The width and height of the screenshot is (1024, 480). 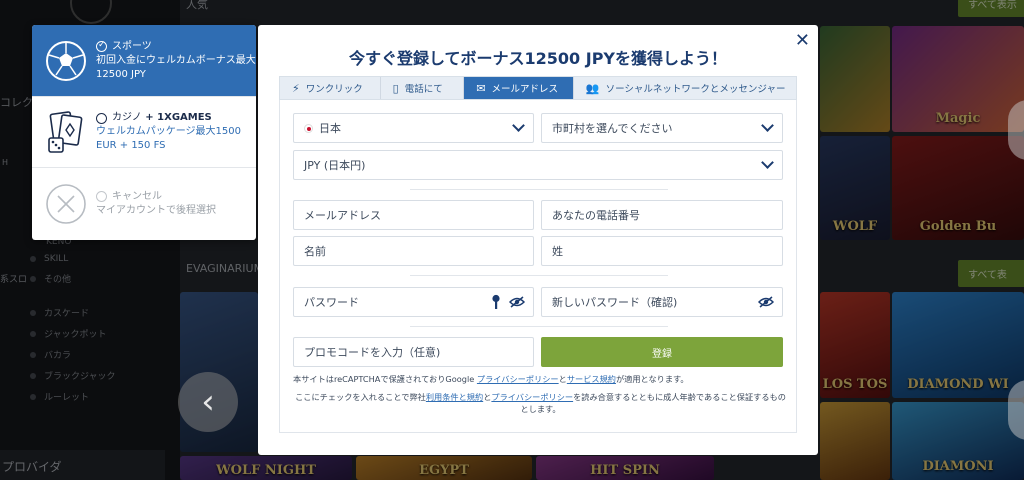 What do you see at coordinates (662, 352) in the screenshot?
I see `register-button: 登録` at bounding box center [662, 352].